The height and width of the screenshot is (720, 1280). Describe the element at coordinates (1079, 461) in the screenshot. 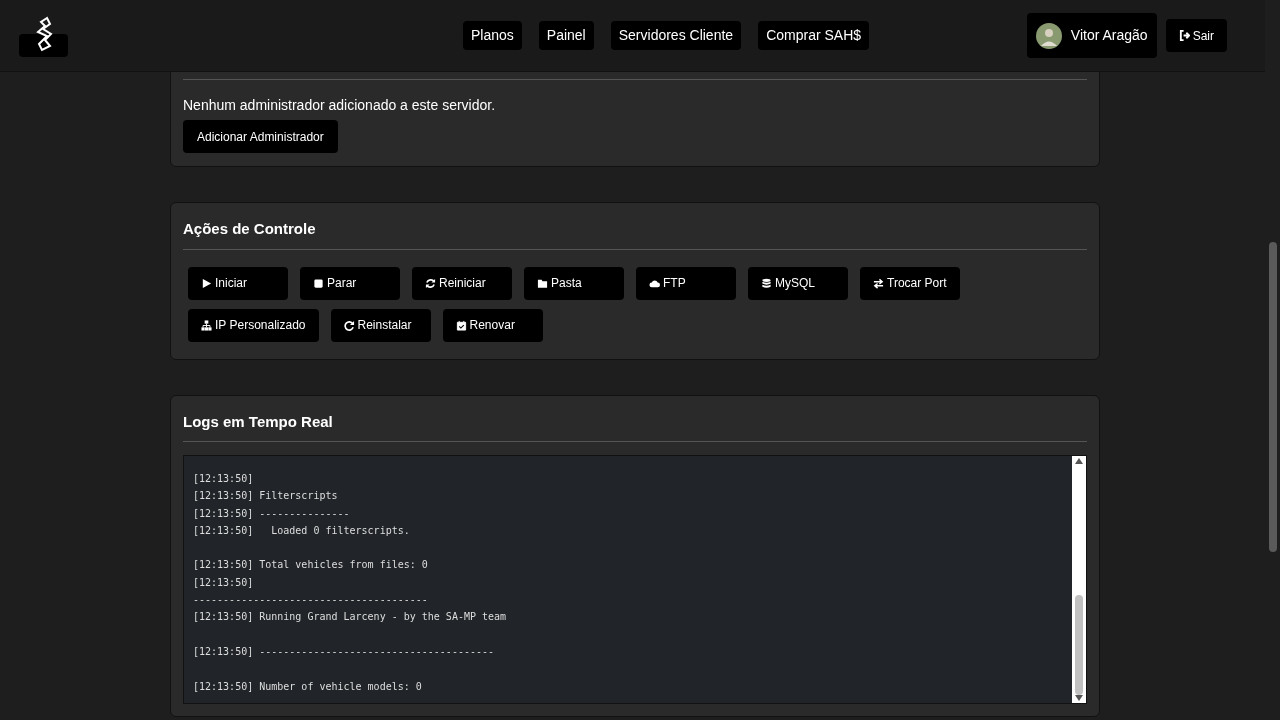

I see `scroll-up-icon` at that location.